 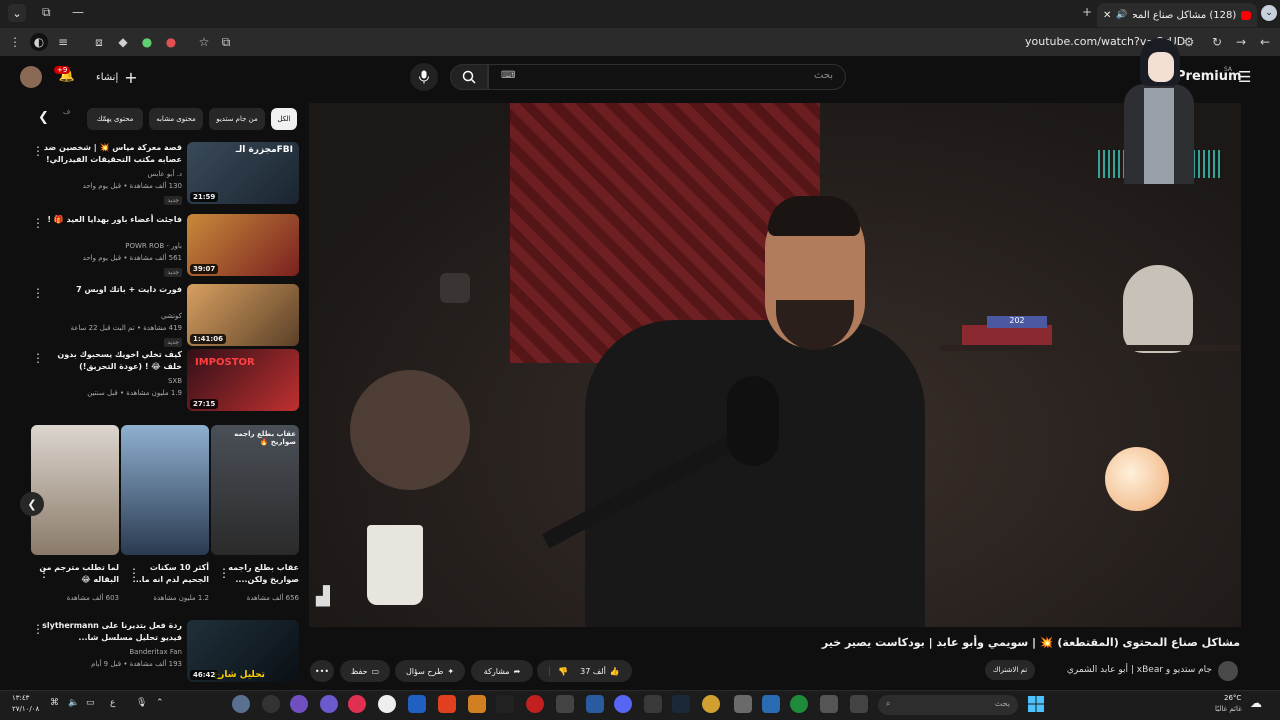 What do you see at coordinates (17, 13) in the screenshot?
I see `tab-search-icon: ⌄` at bounding box center [17, 13].